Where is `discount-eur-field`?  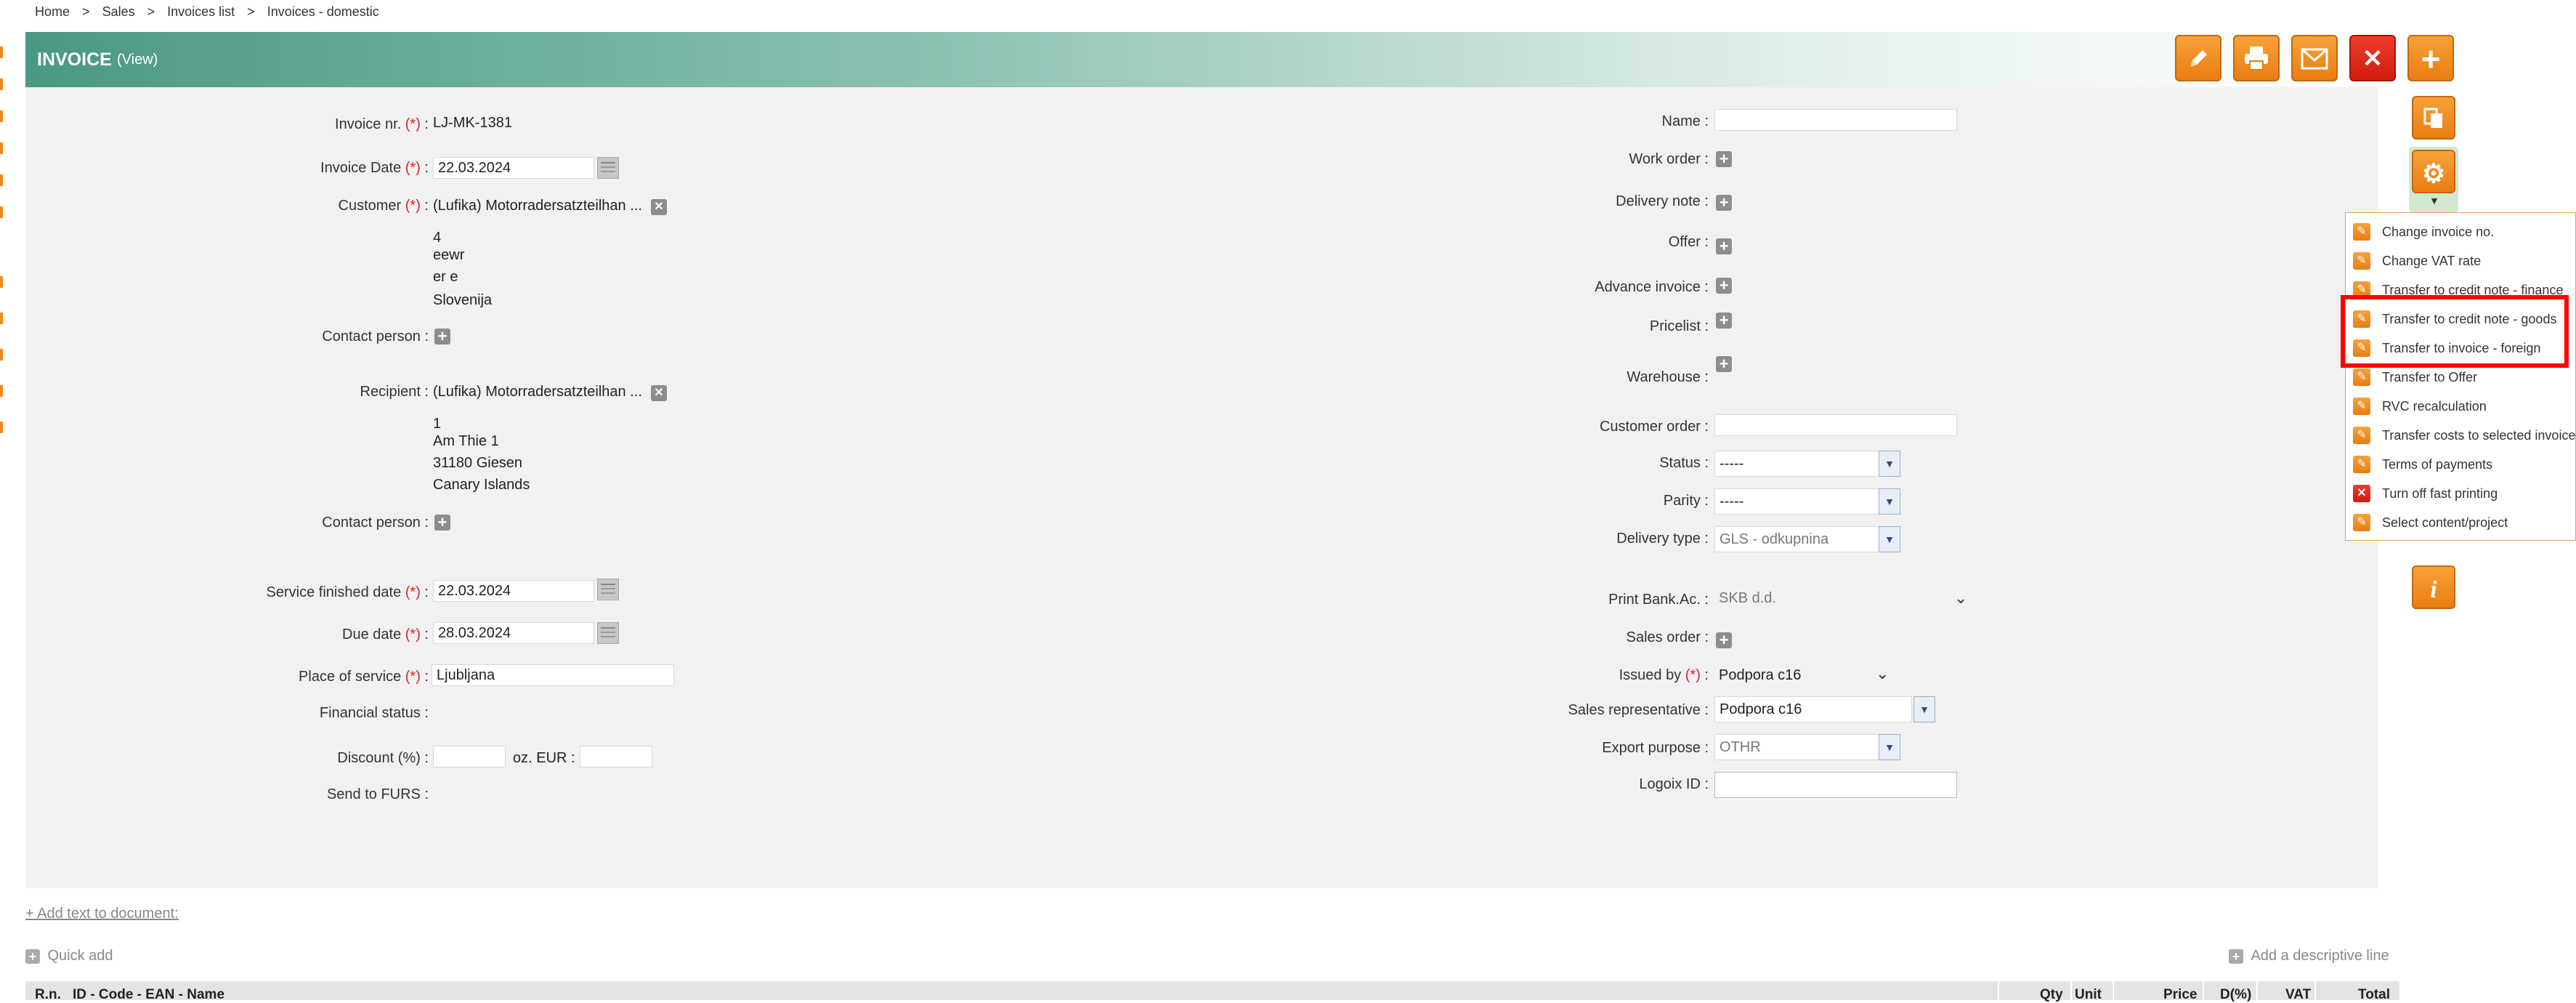 discount-eur-field is located at coordinates (616, 757).